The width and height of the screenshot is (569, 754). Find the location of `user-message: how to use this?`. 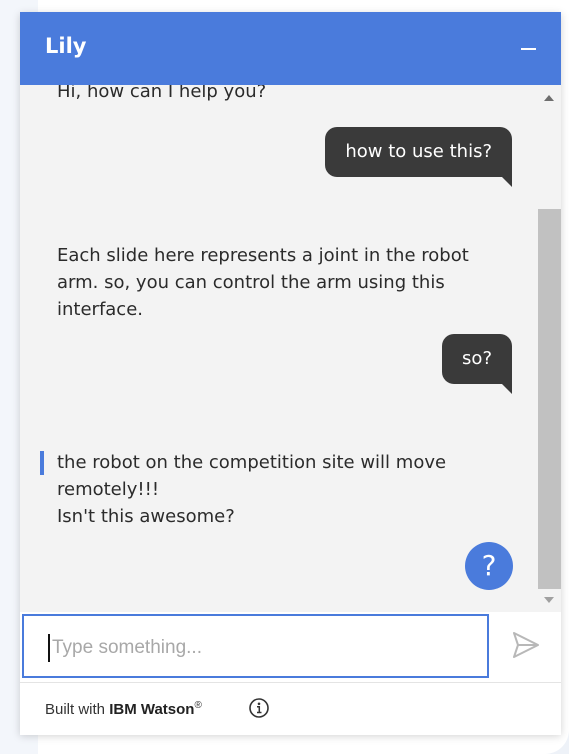

user-message: how to use this? is located at coordinates (418, 157).